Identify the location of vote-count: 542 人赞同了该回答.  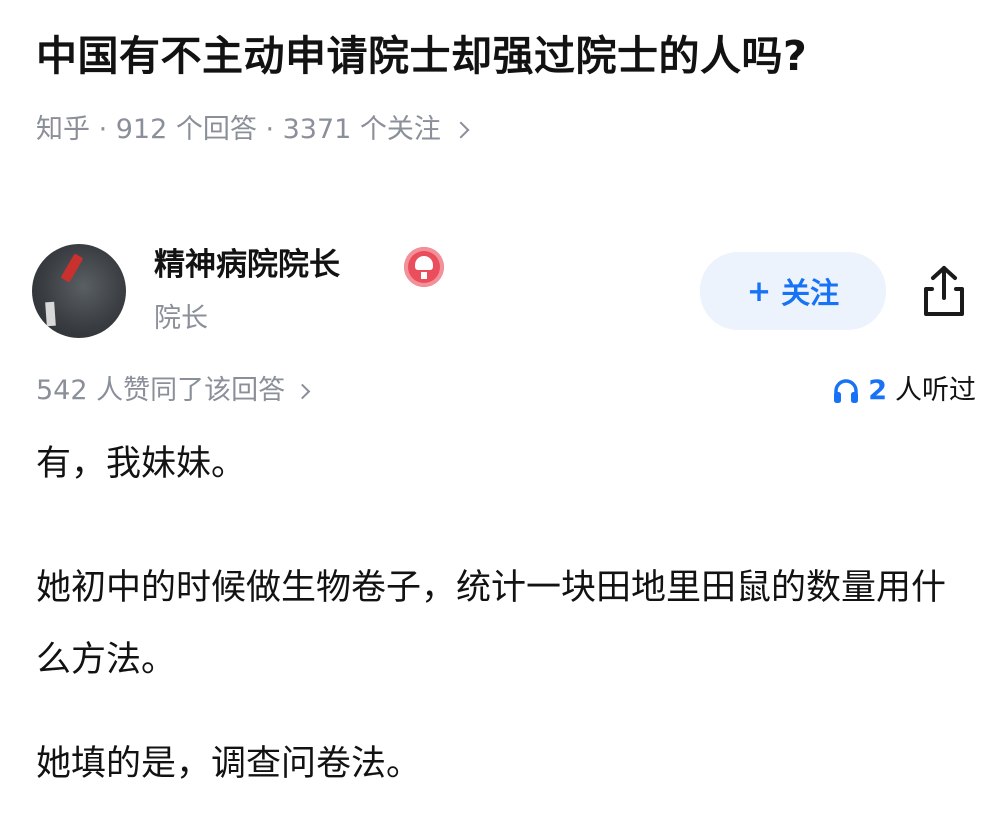
(161, 390).